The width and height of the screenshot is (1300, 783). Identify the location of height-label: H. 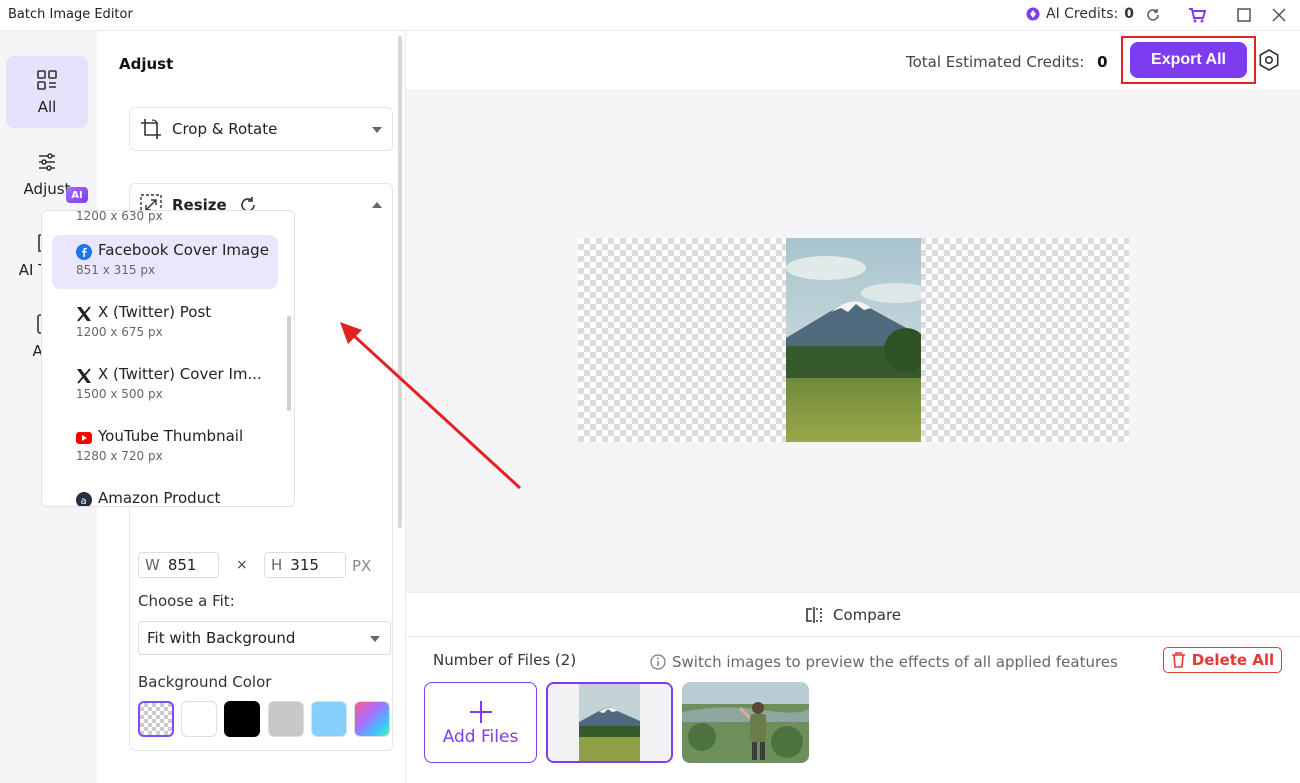
(277, 565).